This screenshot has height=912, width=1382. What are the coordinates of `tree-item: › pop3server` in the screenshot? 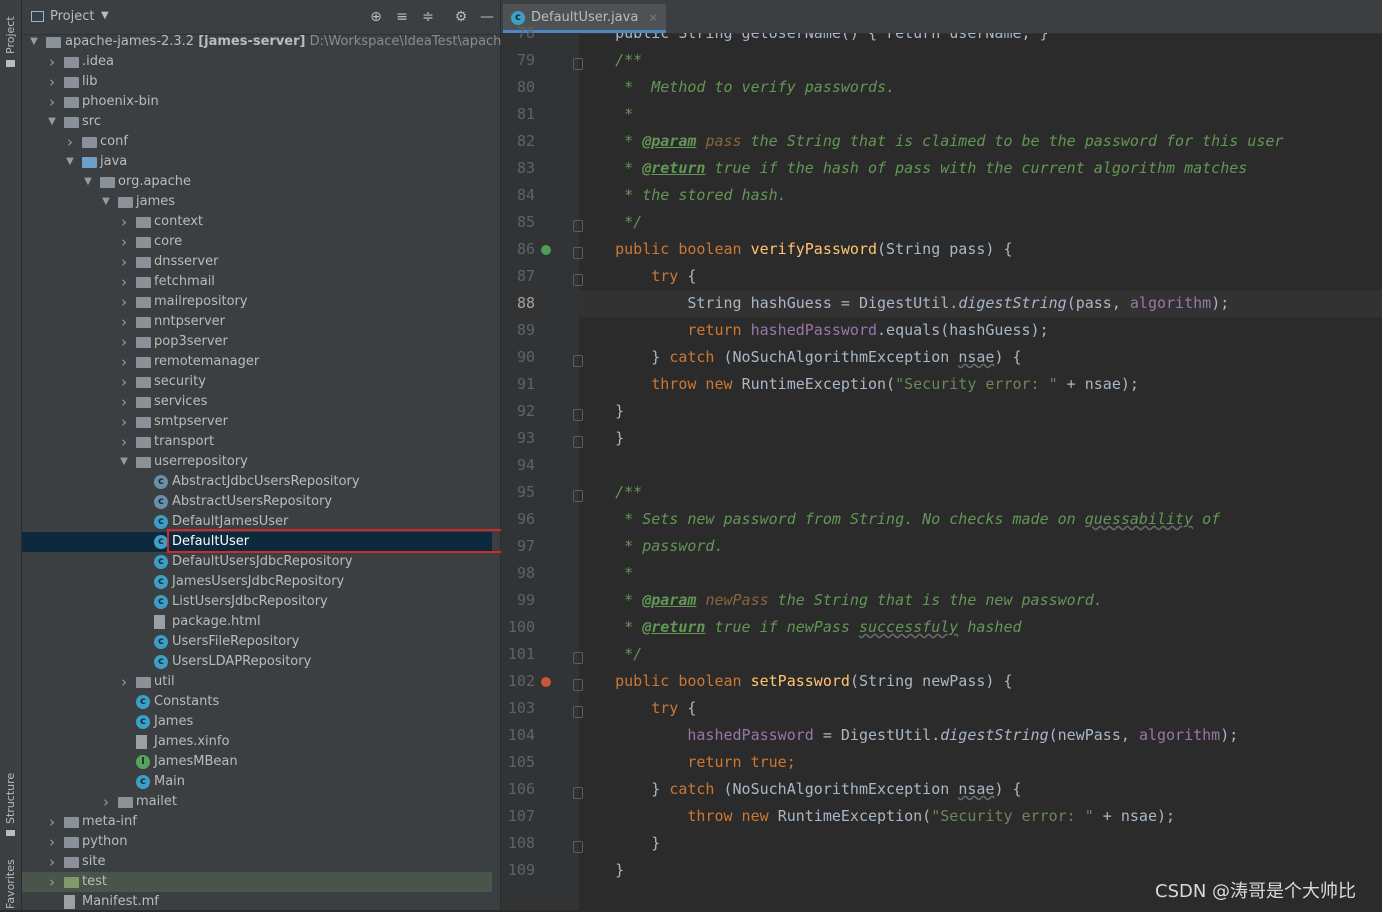 It's located at (257, 342).